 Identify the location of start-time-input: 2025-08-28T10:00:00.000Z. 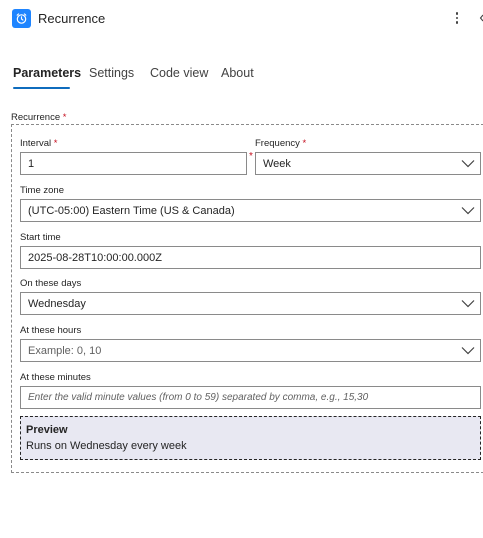
(250, 257).